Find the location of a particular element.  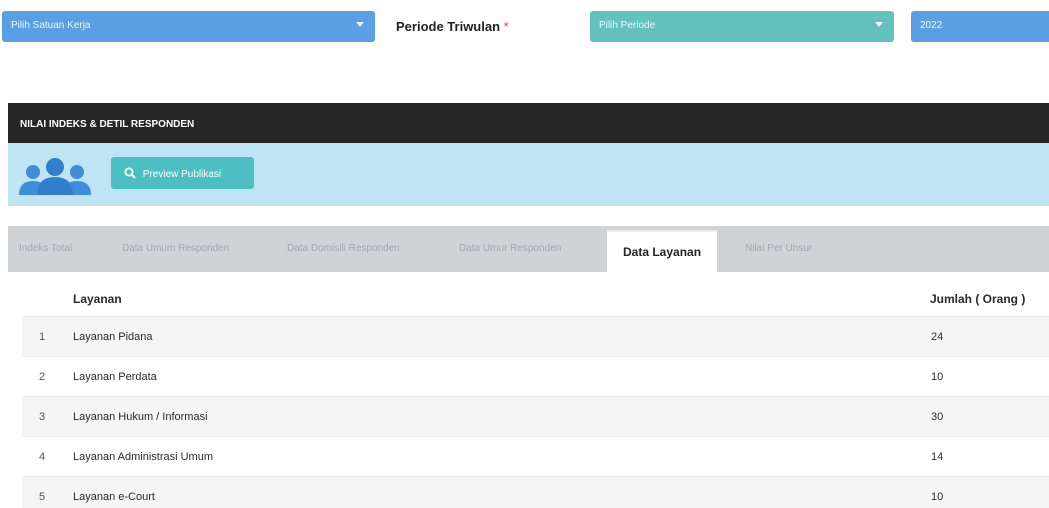

unit-select: Pilih Satuan Kerja is located at coordinates (188, 26).